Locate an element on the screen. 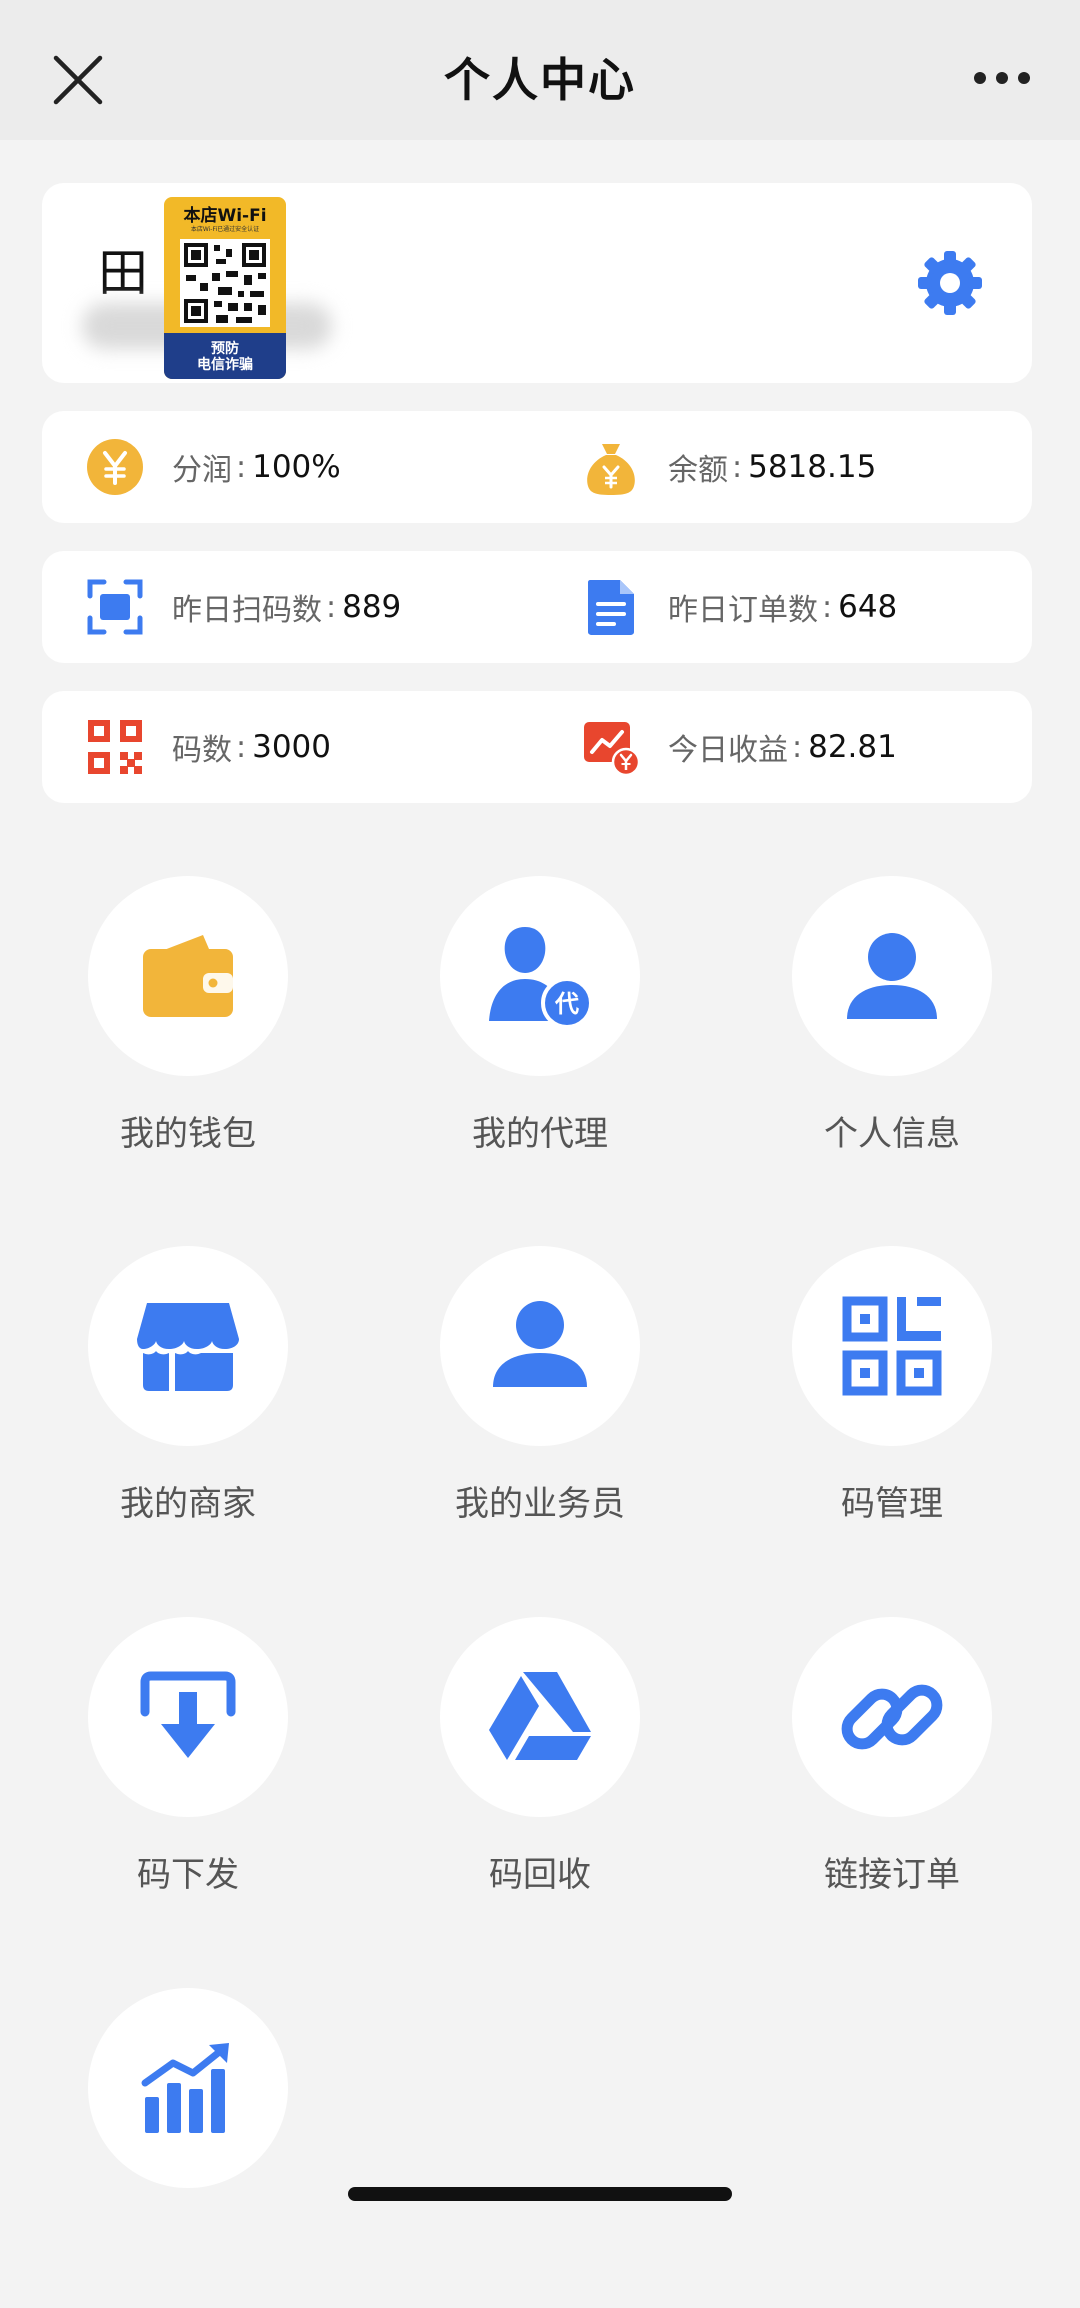  store-icon is located at coordinates (188, 1347).